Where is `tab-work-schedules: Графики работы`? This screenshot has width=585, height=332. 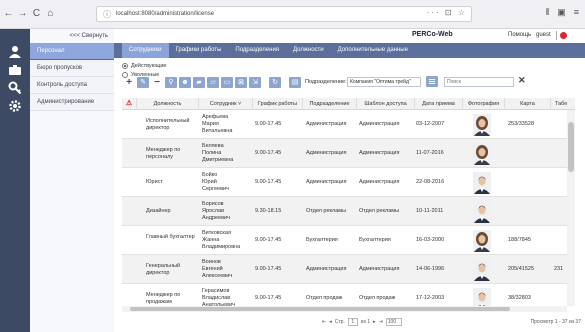 tab-work-schedules: Графики работы is located at coordinates (199, 50).